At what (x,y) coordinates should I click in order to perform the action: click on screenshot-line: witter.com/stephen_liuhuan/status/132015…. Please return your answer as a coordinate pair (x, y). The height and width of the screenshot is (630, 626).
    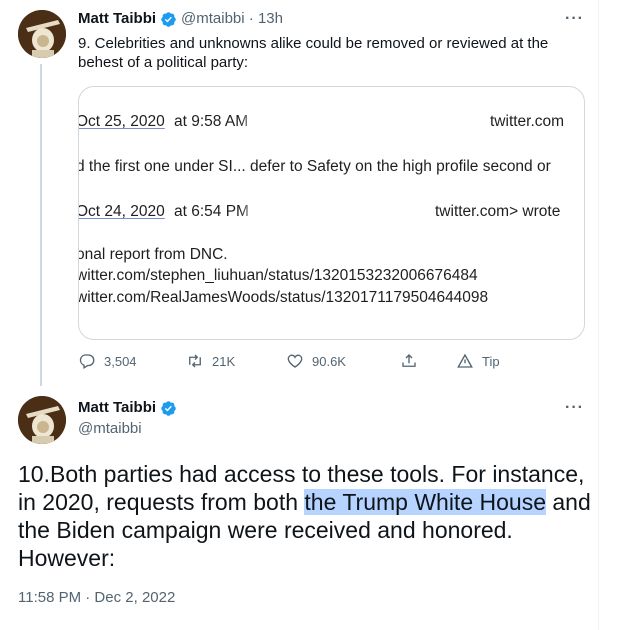
    Looking at the image, I should click on (278, 275).